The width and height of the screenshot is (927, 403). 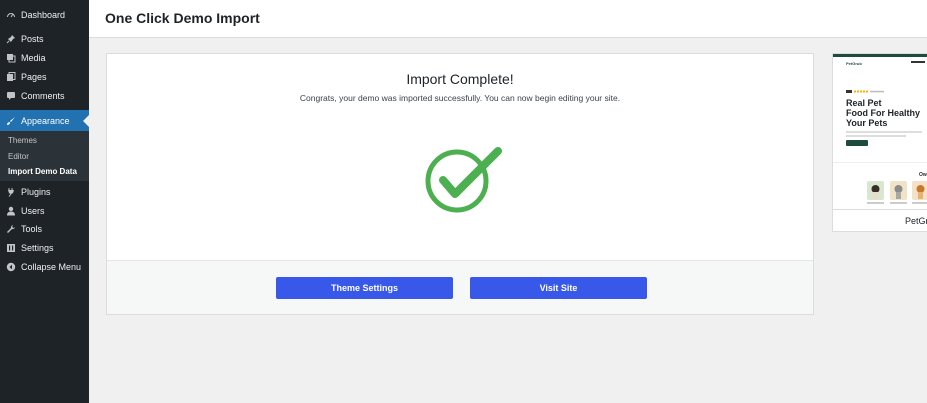 I want to click on menu-label: Appearance, so click(x=45, y=120).